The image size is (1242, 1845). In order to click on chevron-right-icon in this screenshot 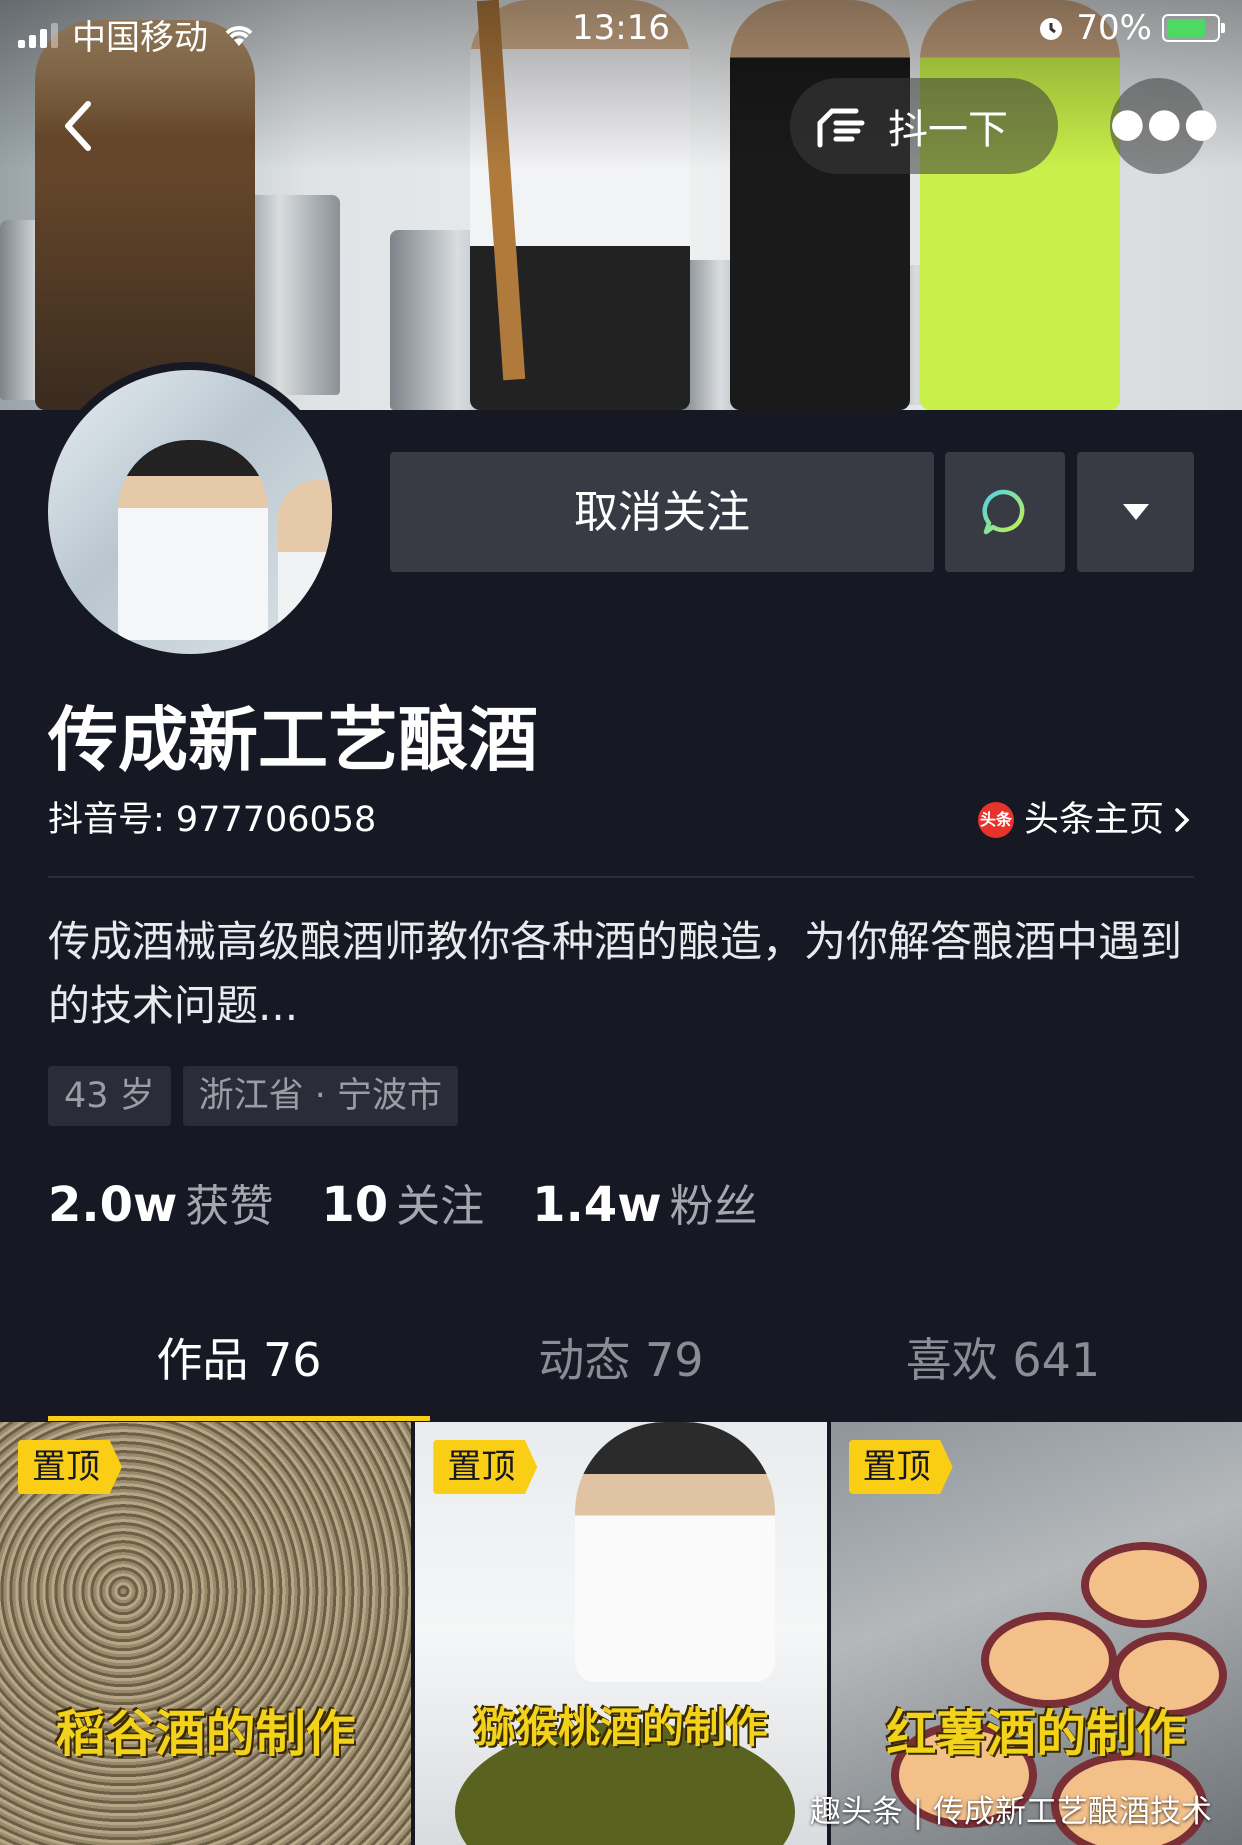, I will do `click(1182, 820)`.